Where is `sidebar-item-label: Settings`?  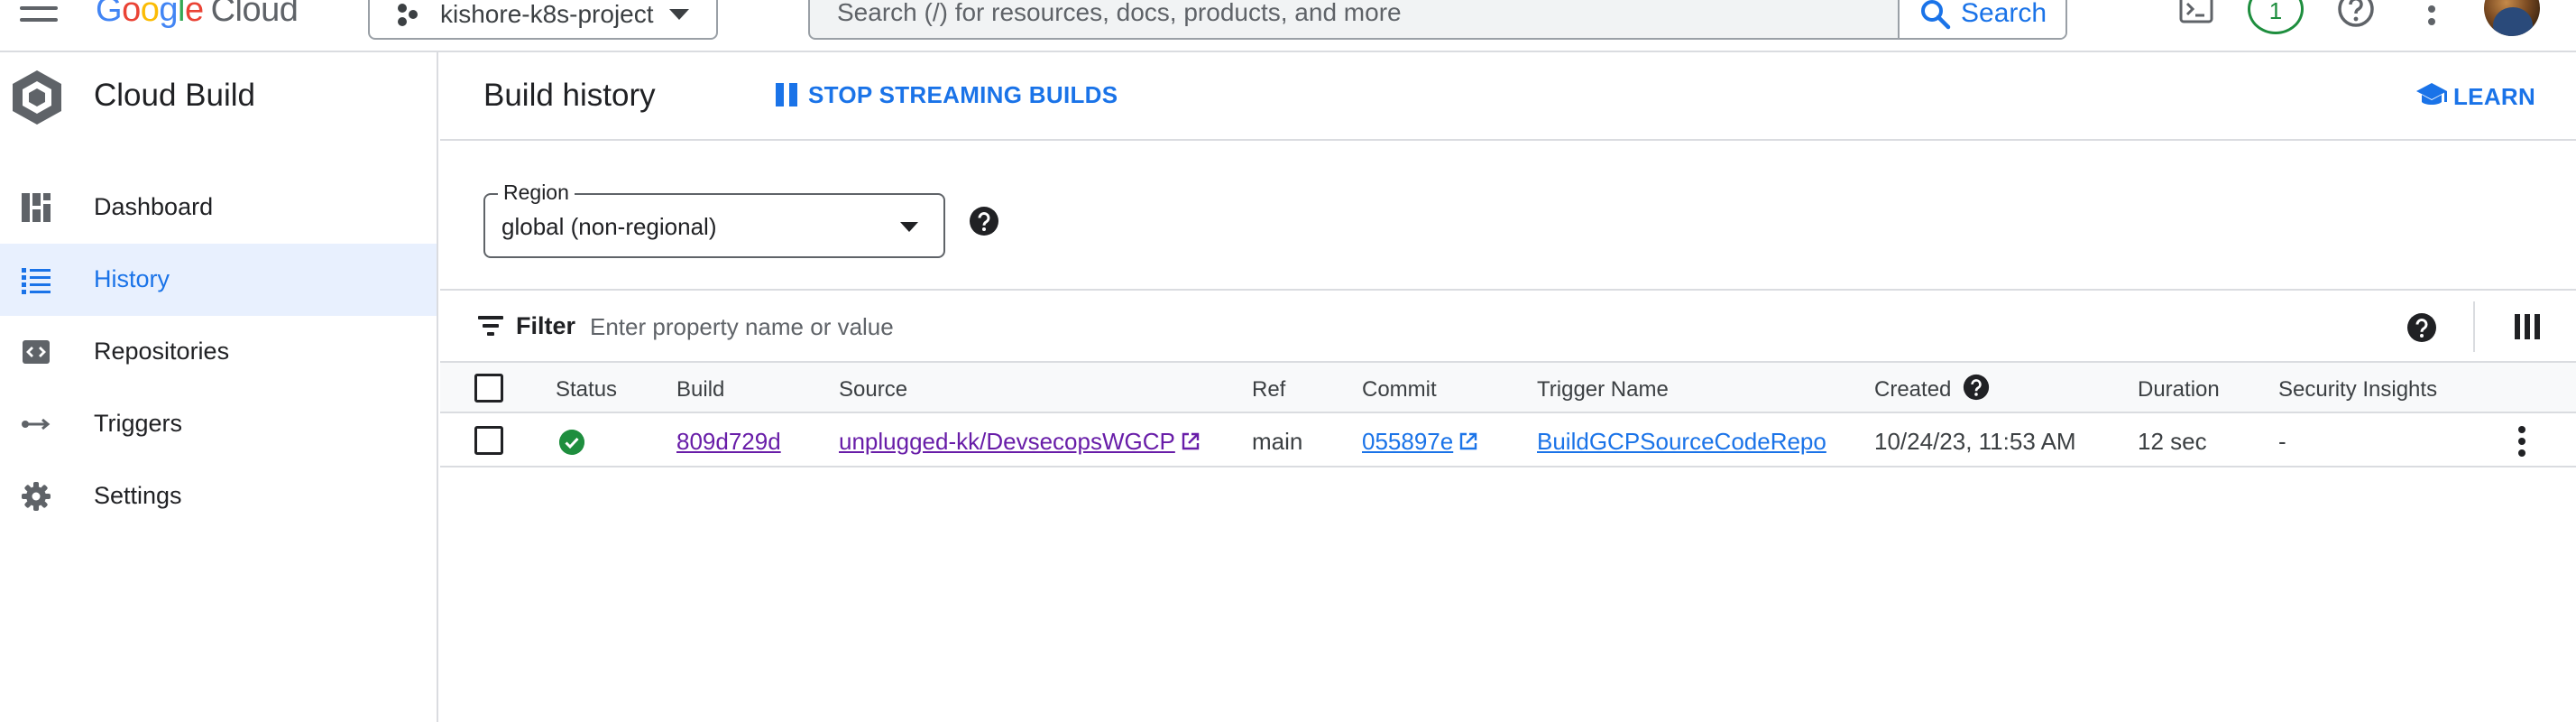
sidebar-item-label: Settings is located at coordinates (138, 496).